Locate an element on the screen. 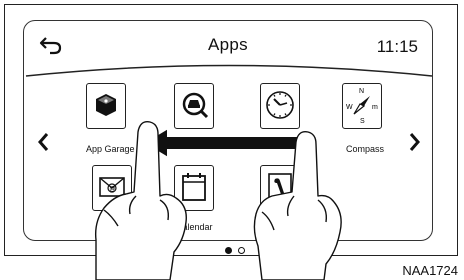 This screenshot has height=280, width=464. maintenance-icon is located at coordinates (280, 188).